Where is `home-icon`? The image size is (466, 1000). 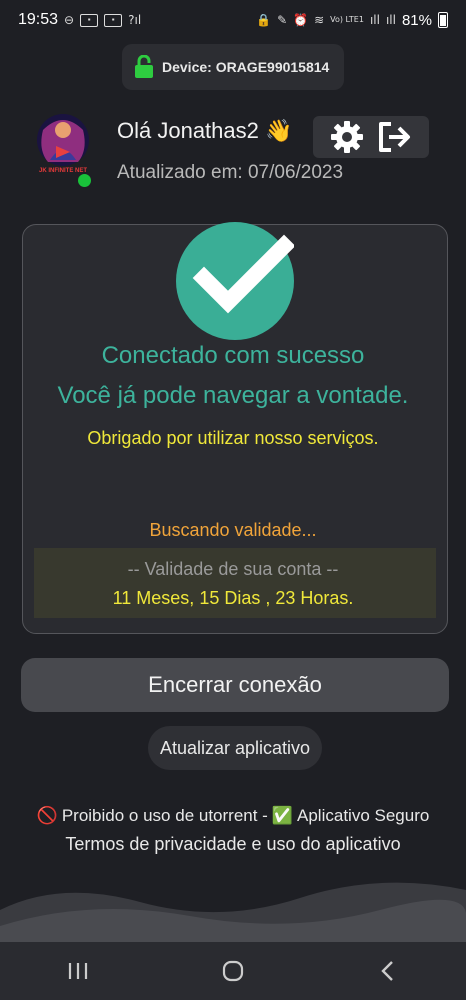 home-icon is located at coordinates (233, 971).